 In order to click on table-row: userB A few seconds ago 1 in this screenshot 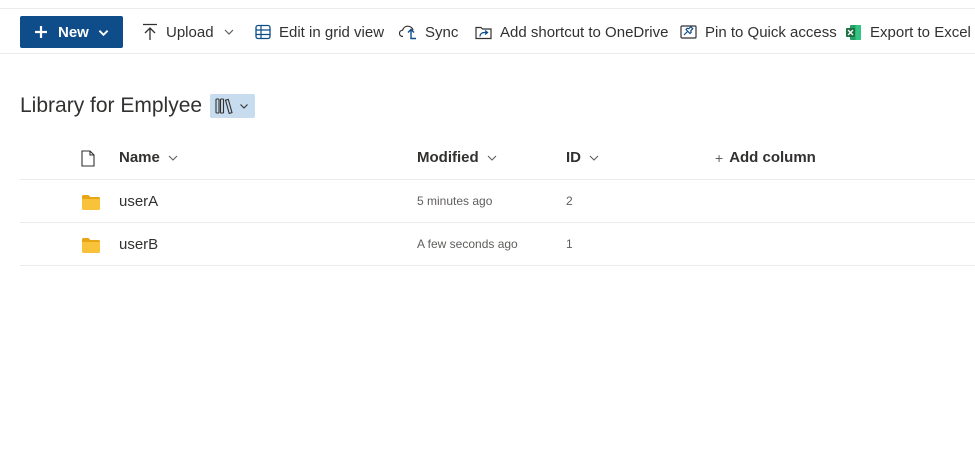, I will do `click(497, 244)`.